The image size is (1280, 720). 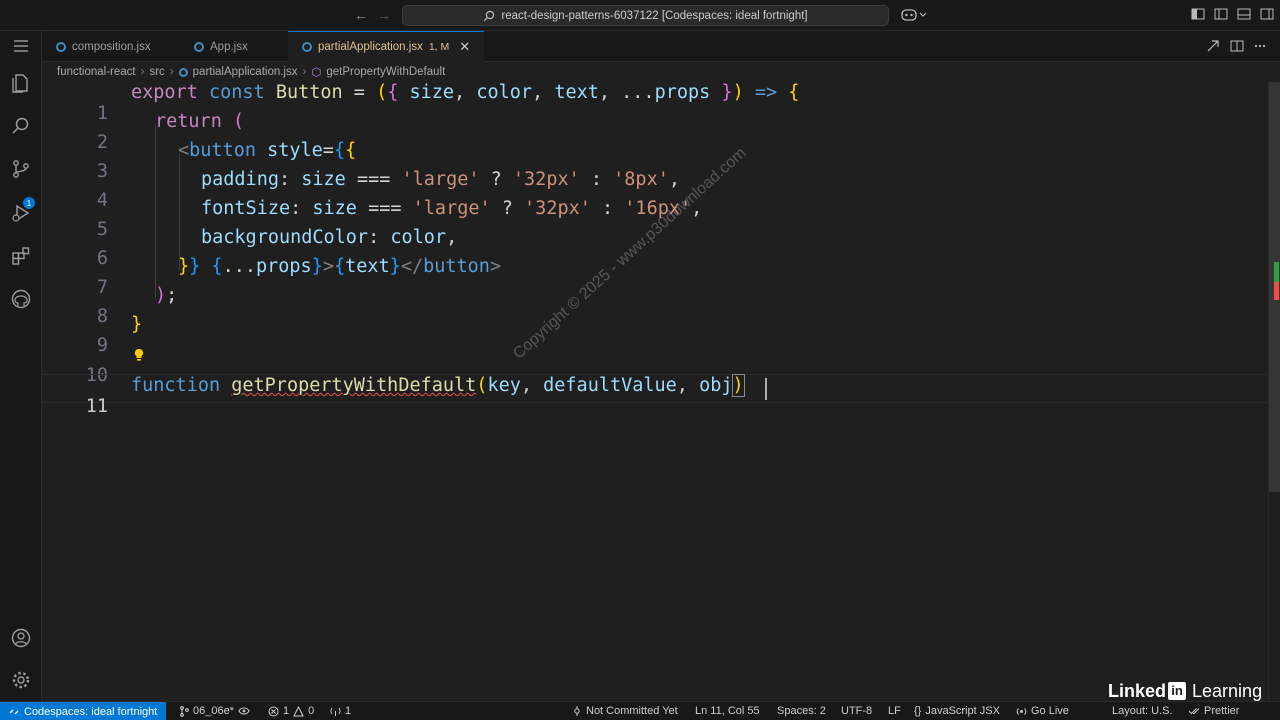 I want to click on run-debug-icon, so click(x=21, y=213).